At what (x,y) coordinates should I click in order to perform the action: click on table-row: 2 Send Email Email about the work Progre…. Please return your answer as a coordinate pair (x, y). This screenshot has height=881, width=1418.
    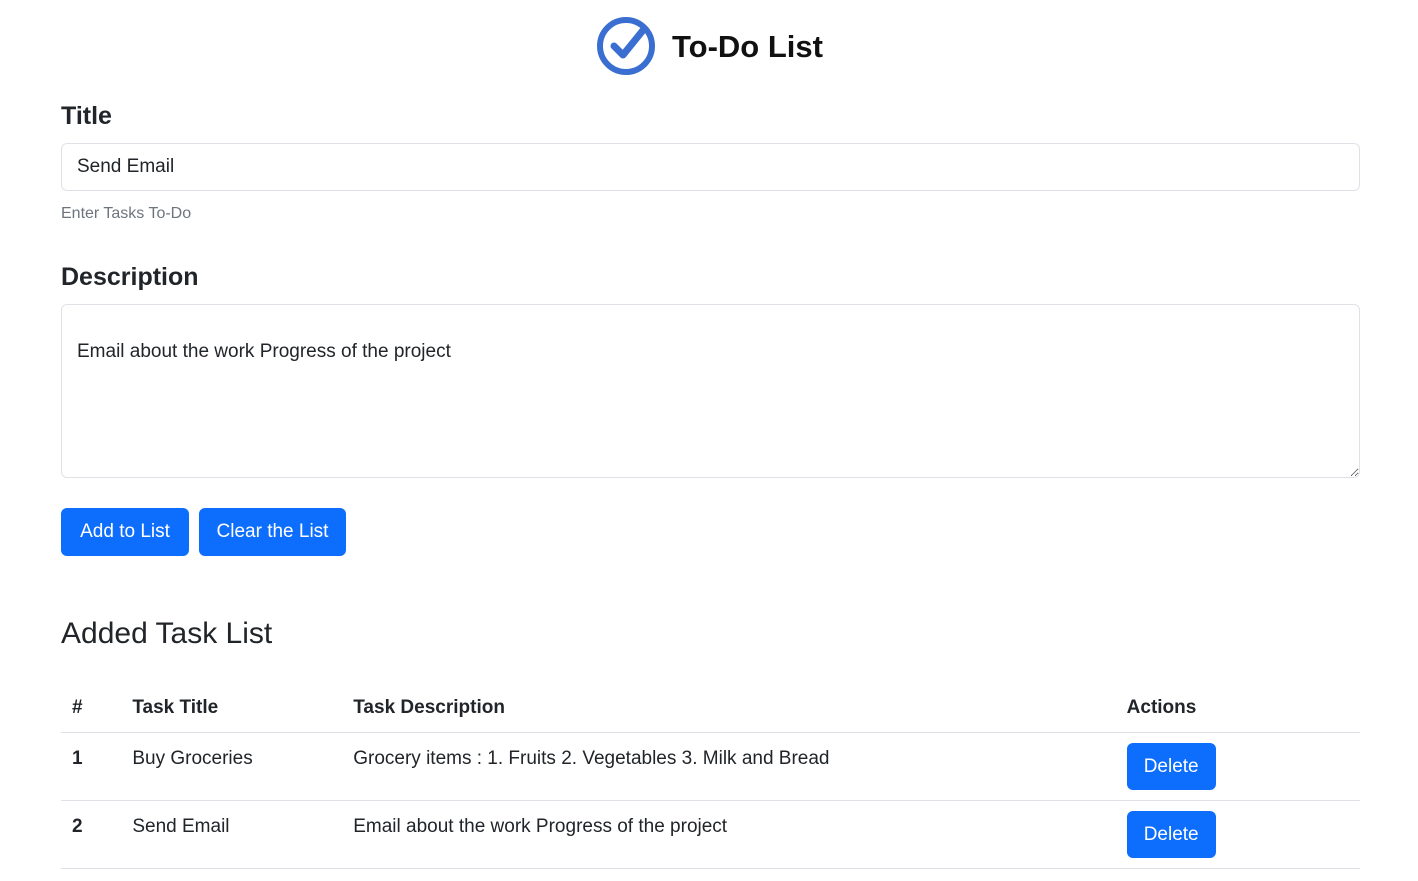
    Looking at the image, I should click on (710, 834).